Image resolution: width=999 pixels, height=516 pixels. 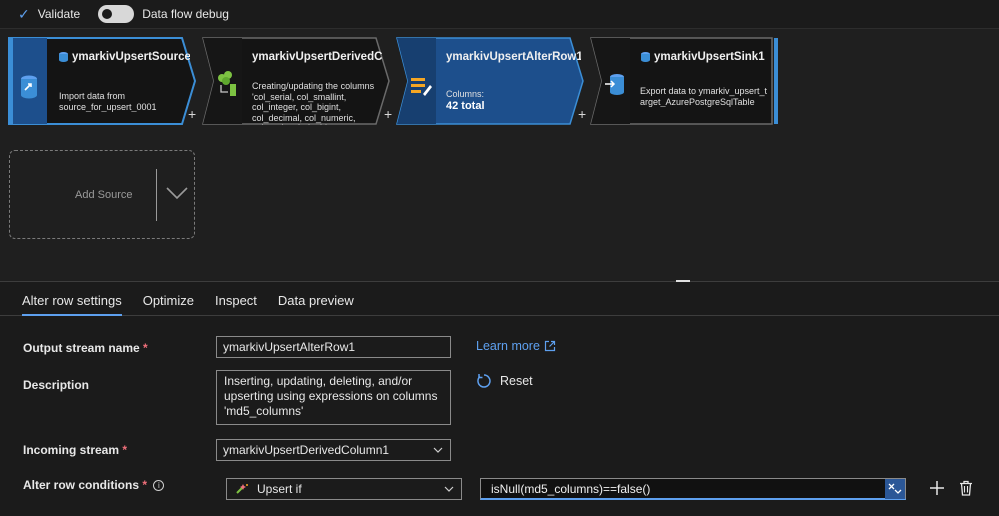 What do you see at coordinates (236, 298) in the screenshot?
I see `tab-inspect: Inspect` at bounding box center [236, 298].